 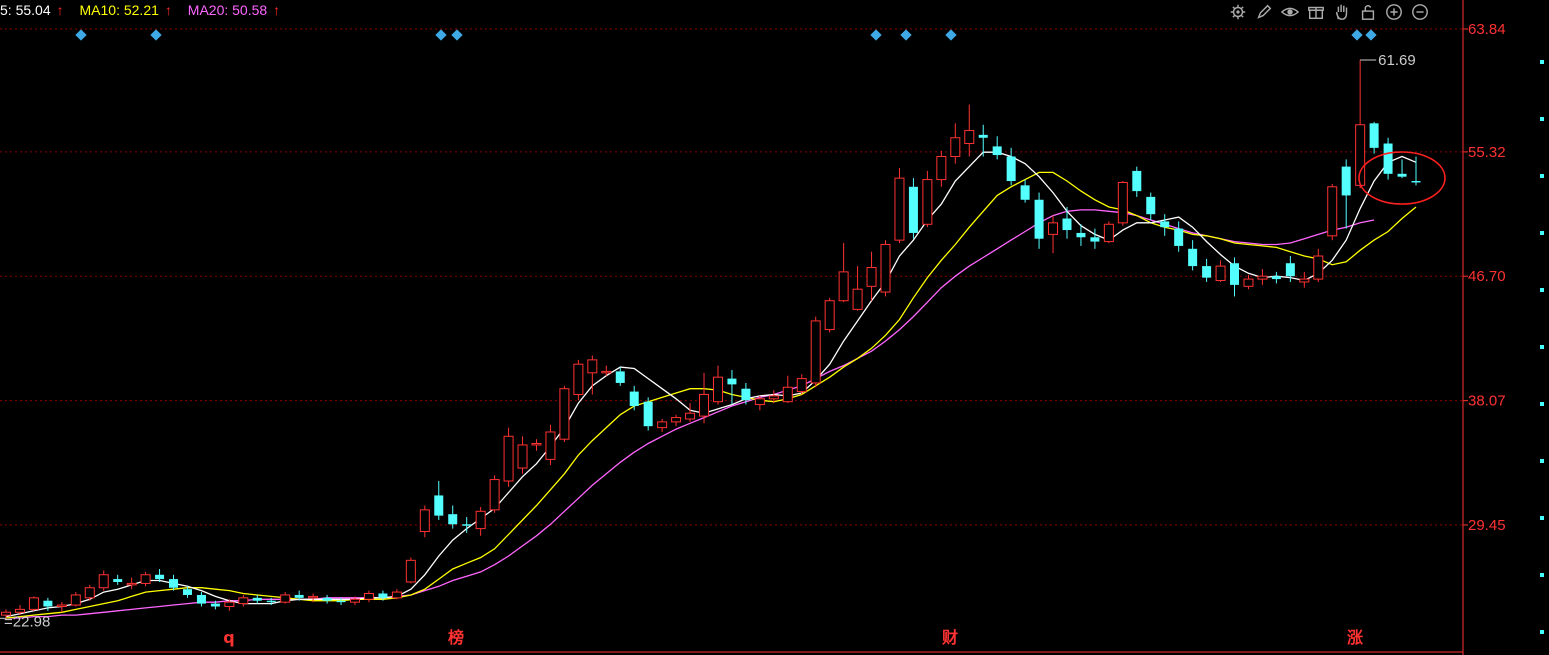 I want to click on max-price-label: 61.69, so click(x=1397, y=60).